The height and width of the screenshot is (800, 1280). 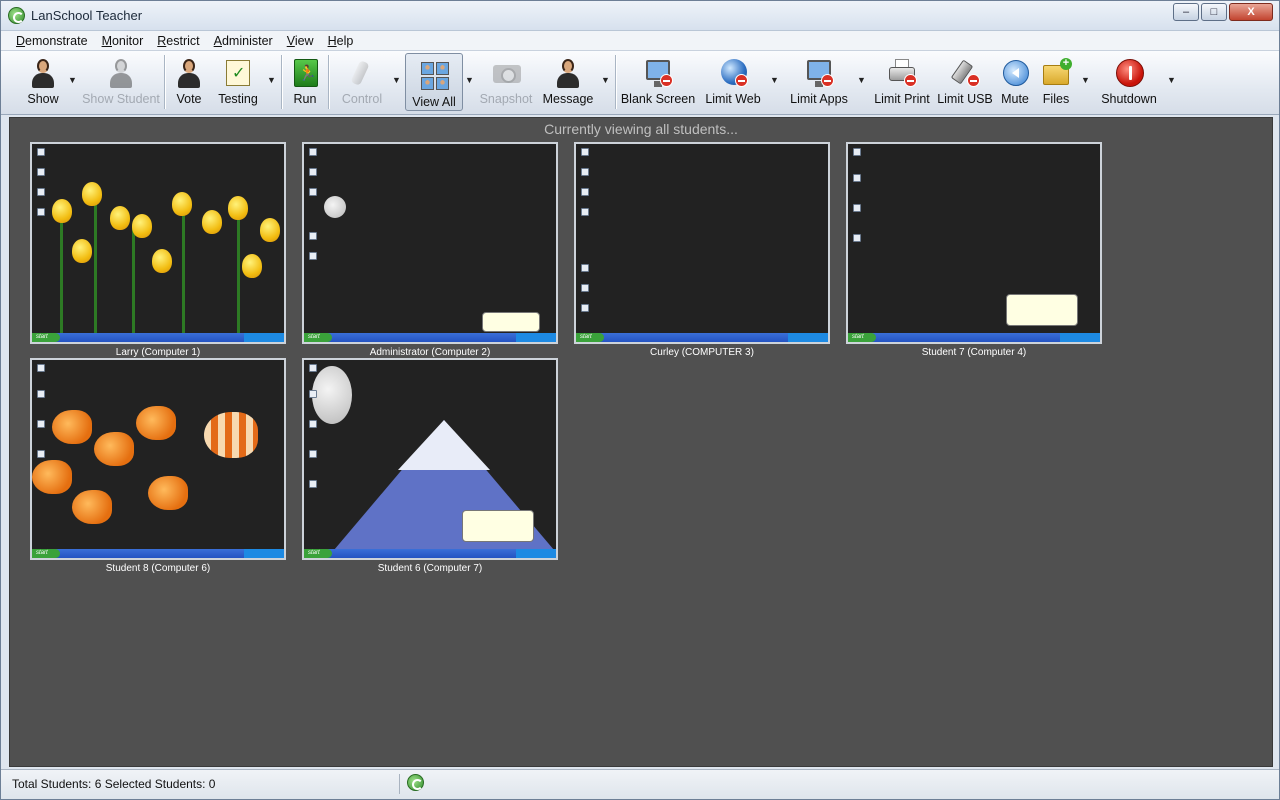 I want to click on menu-demonstrate: Demonstrate, so click(x=52, y=41).